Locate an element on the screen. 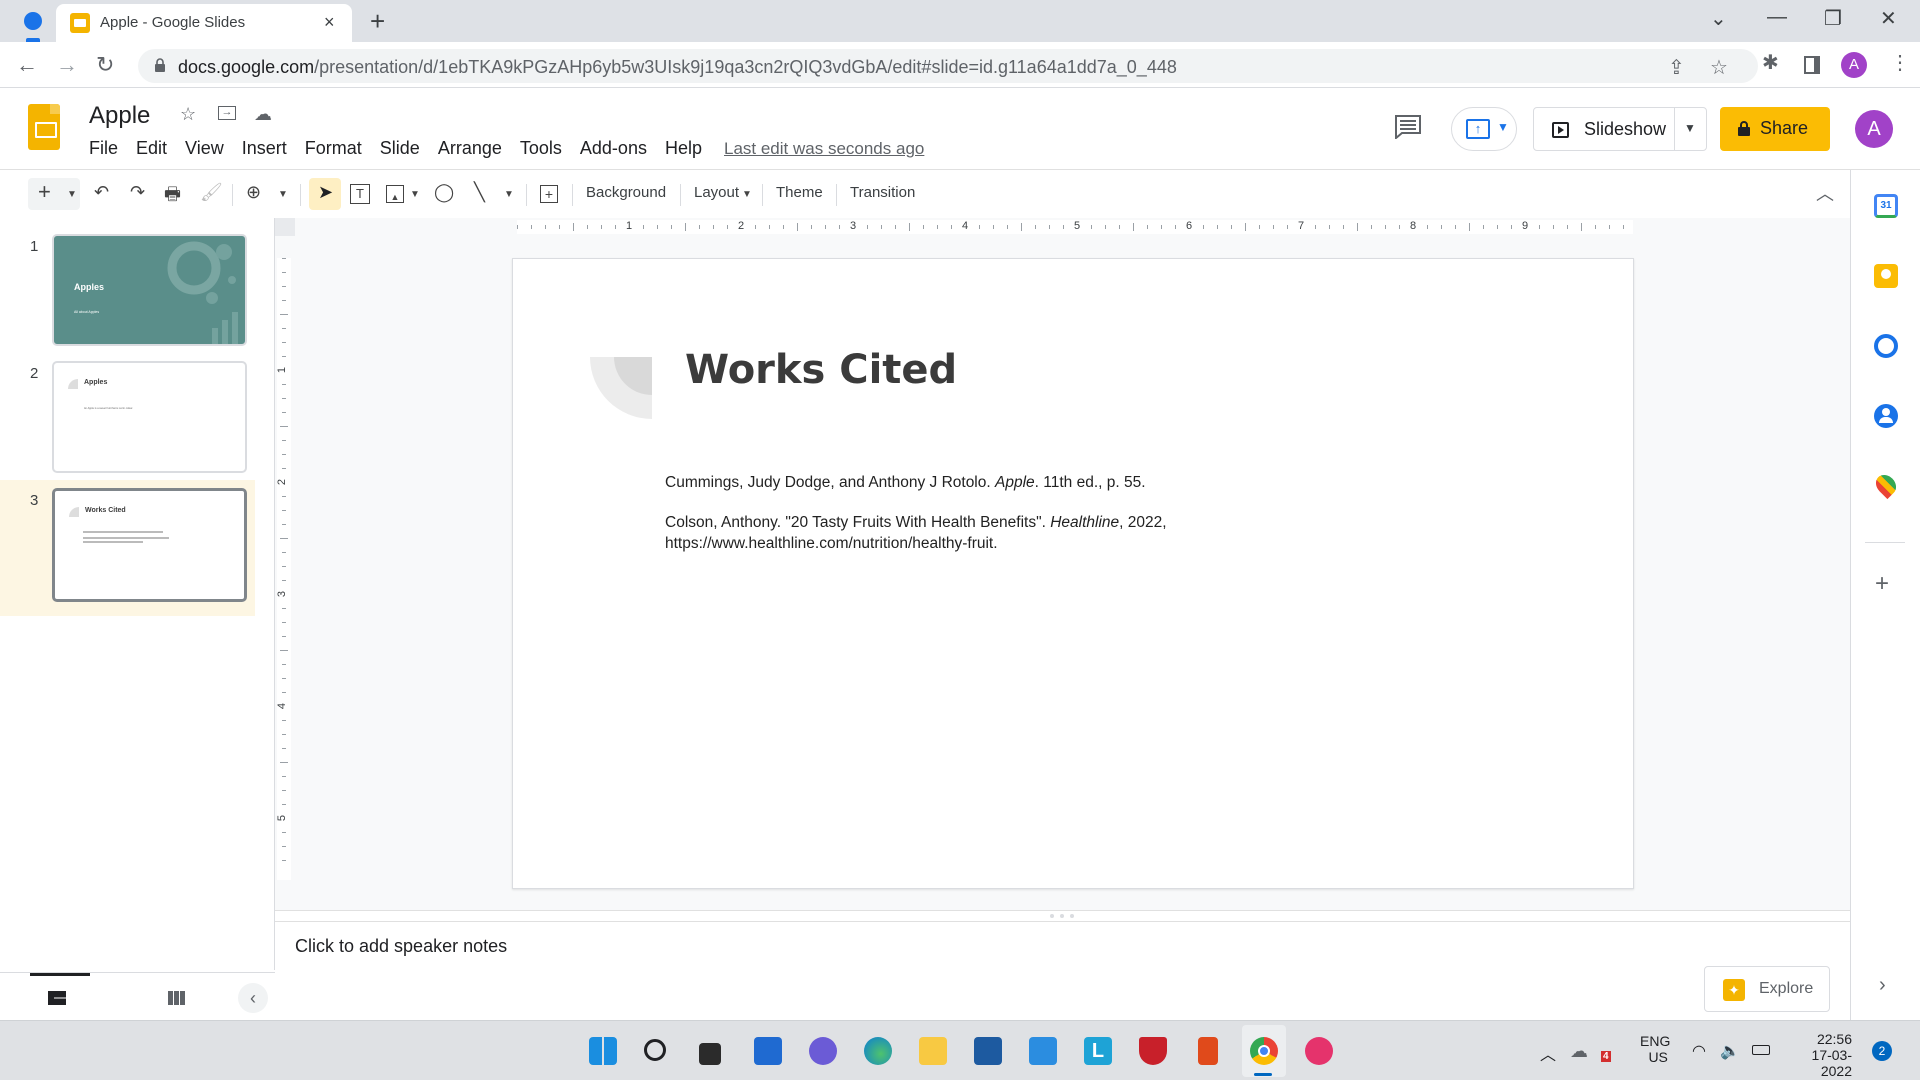  office-icon is located at coordinates (1208, 1051).